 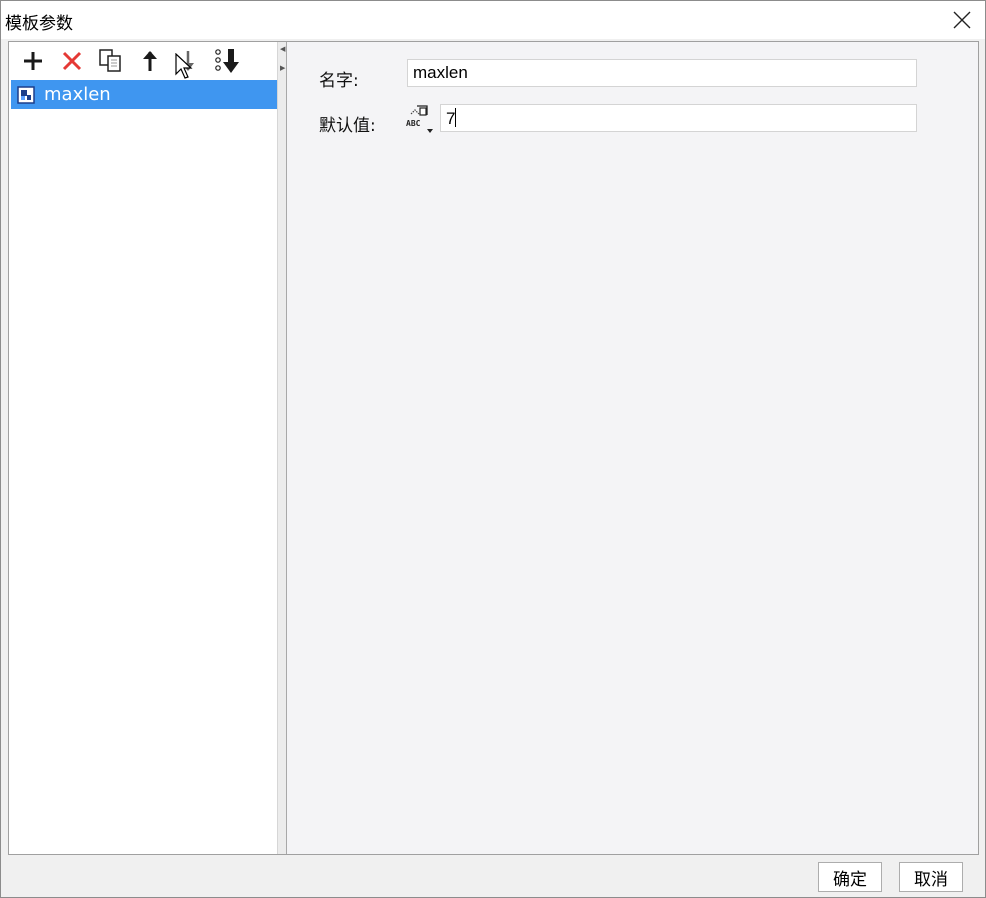 I want to click on svg-text: ABC, so click(x=413, y=123).